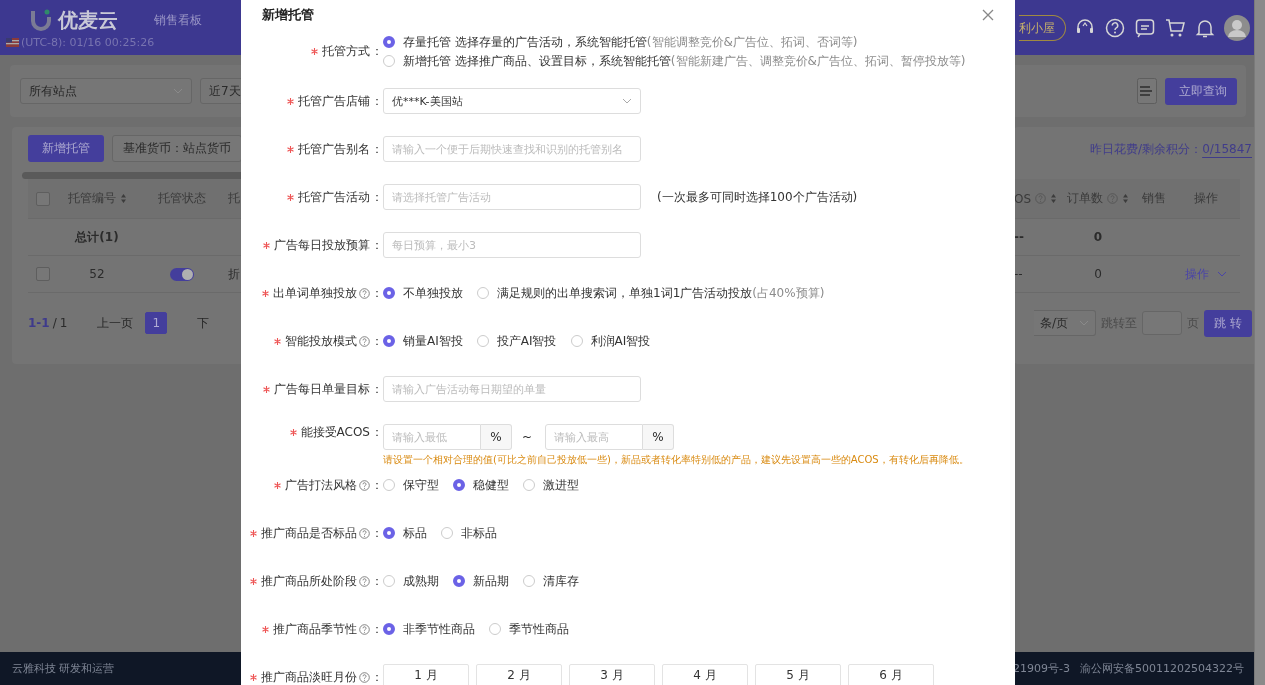 This screenshot has width=1265, height=685. I want to click on query-button: 立即查询, so click(1201, 91).